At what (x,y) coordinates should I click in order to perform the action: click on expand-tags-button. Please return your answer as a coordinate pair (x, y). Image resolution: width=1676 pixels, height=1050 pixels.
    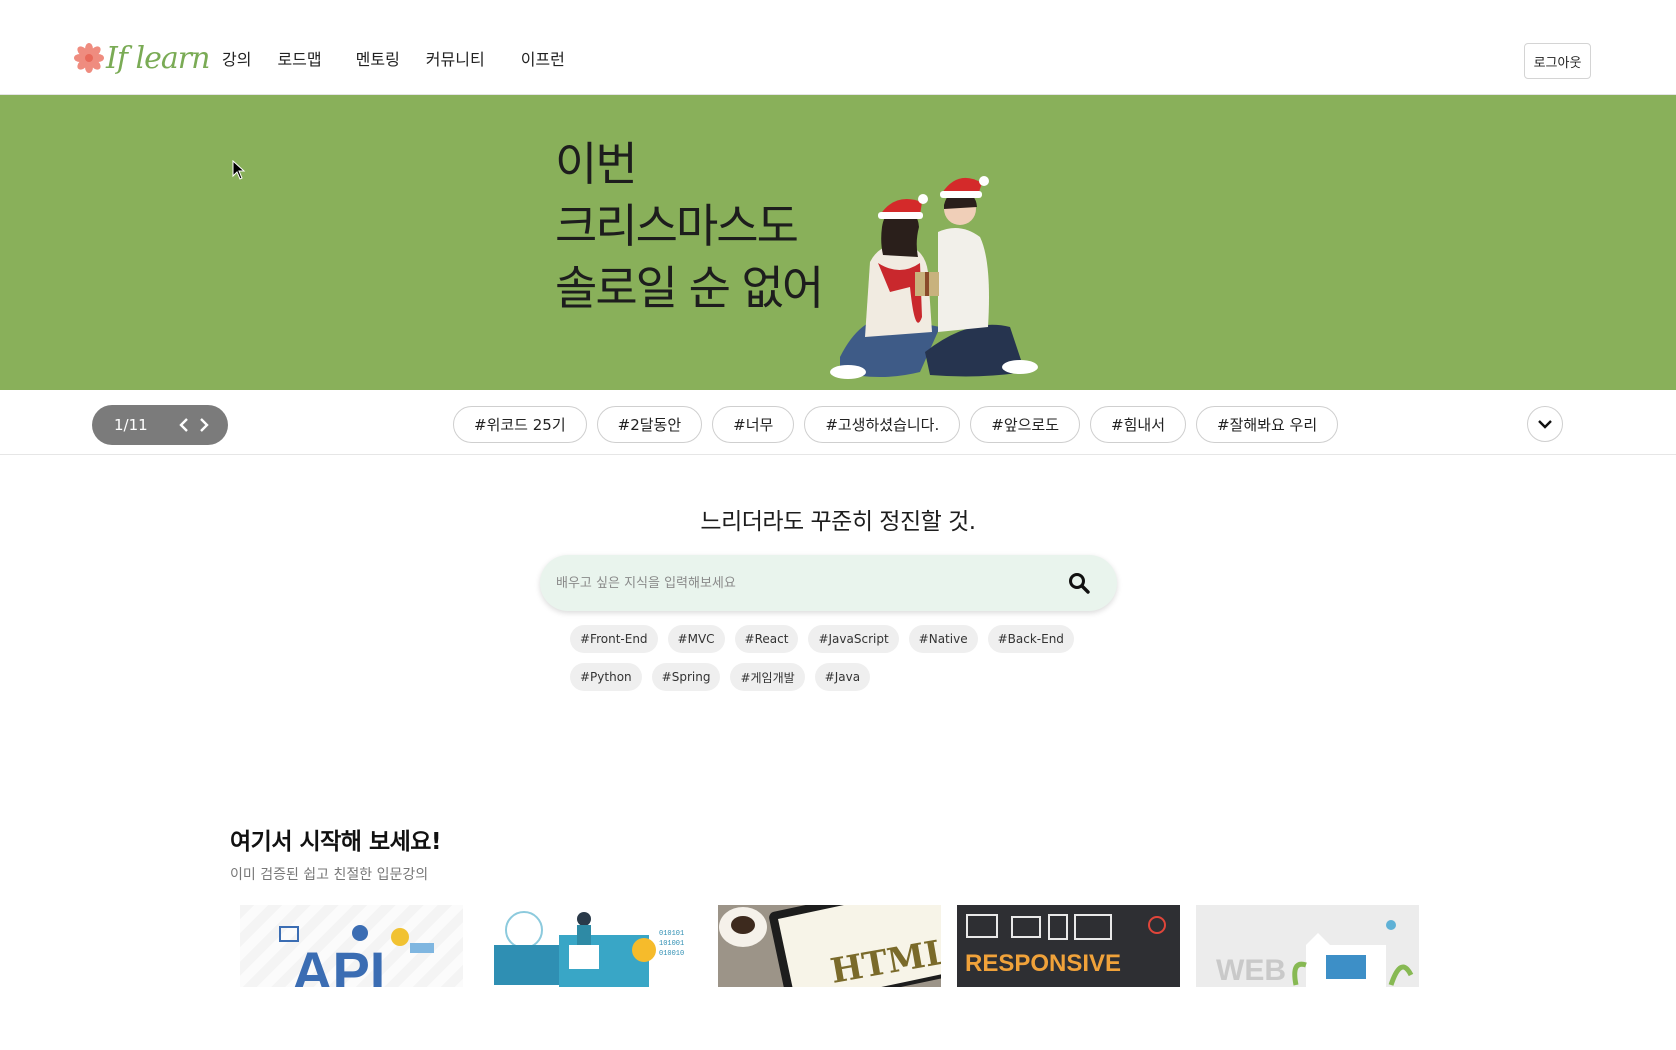
    Looking at the image, I should click on (1545, 424).